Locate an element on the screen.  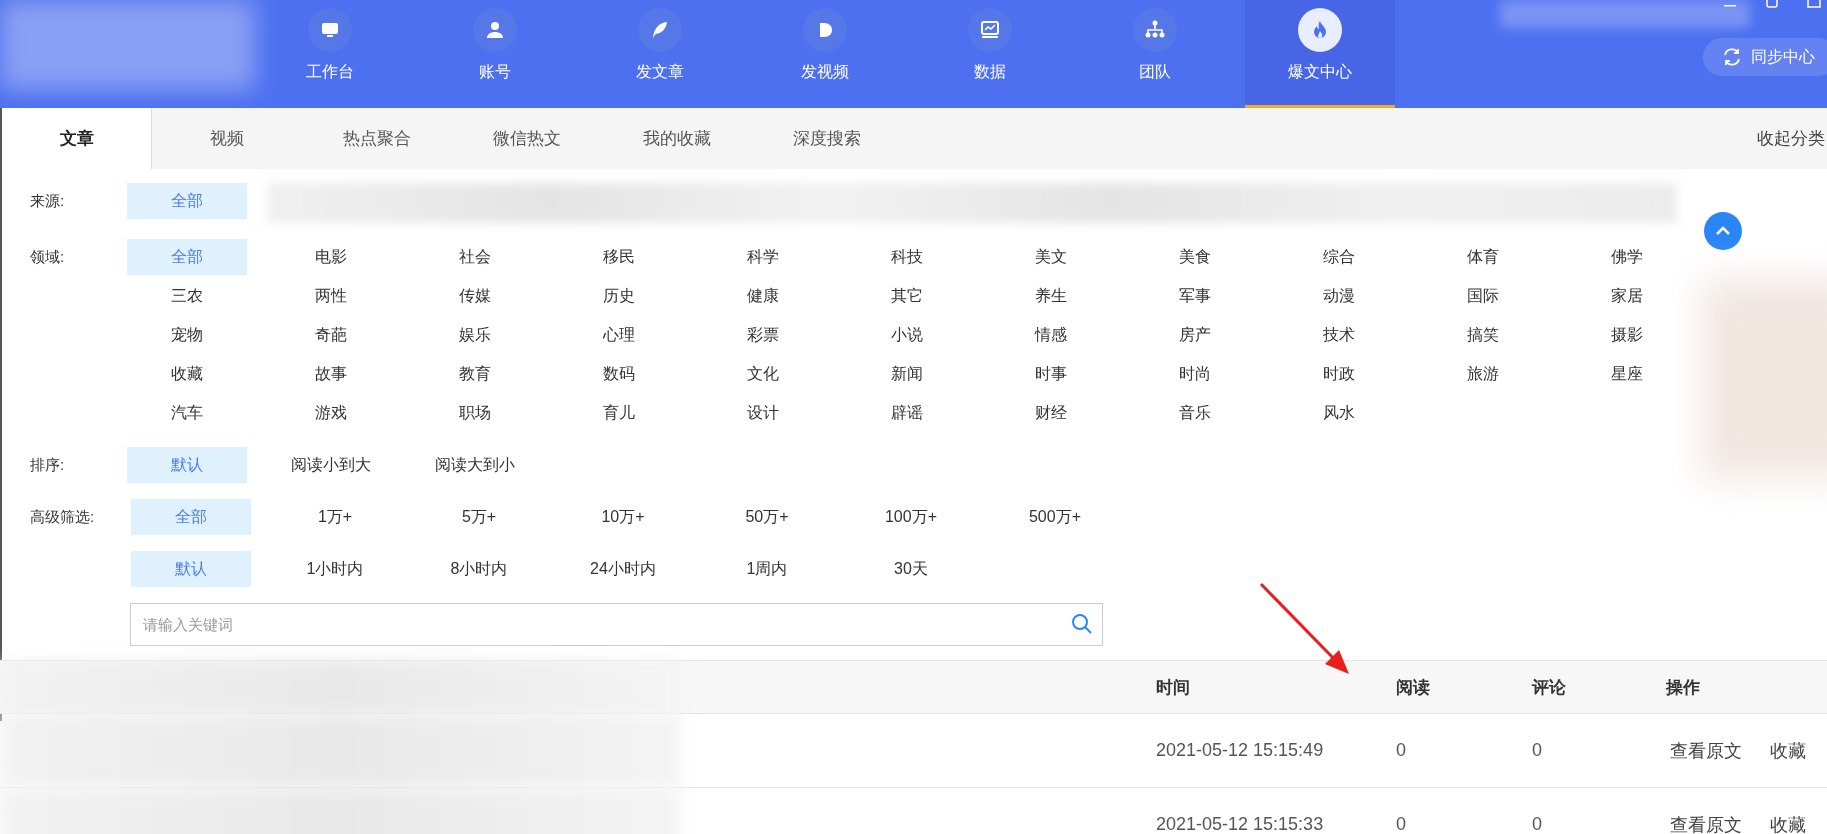
filter-option: 文化 is located at coordinates (763, 374).